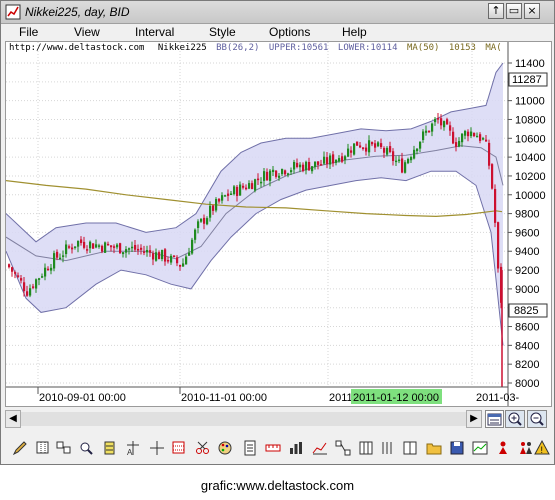  Describe the element at coordinates (20, 448) in the screenshot. I see `pencil-icon` at that location.